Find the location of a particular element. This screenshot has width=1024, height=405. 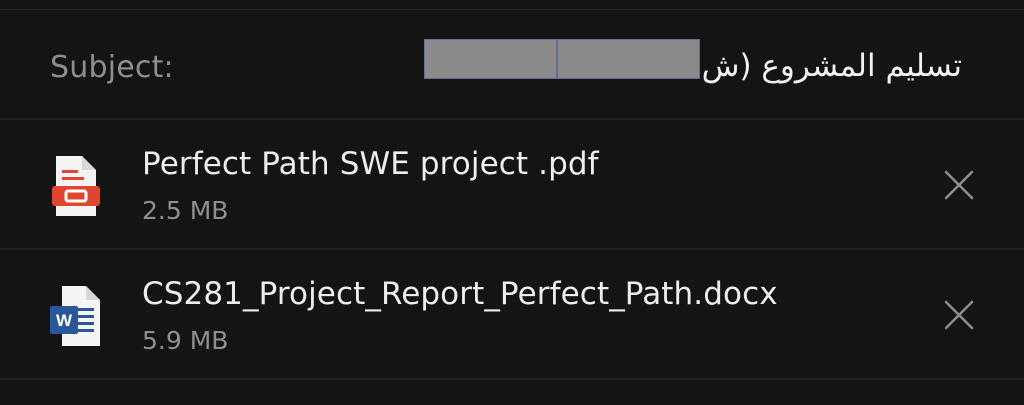

header-strip is located at coordinates (512, 5).